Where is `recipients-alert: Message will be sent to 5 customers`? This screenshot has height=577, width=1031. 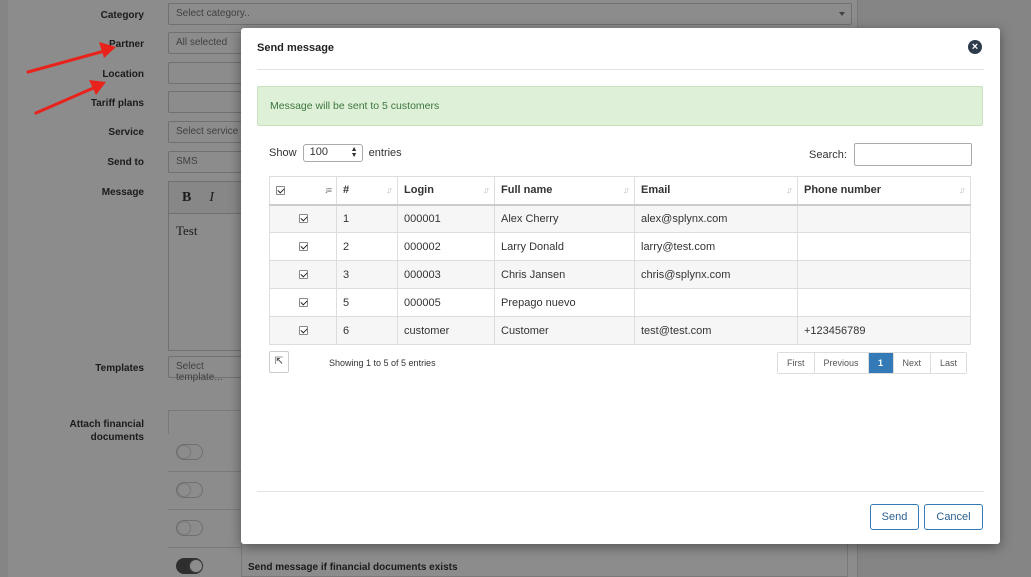
recipients-alert: Message will be sent to 5 customers is located at coordinates (620, 106).